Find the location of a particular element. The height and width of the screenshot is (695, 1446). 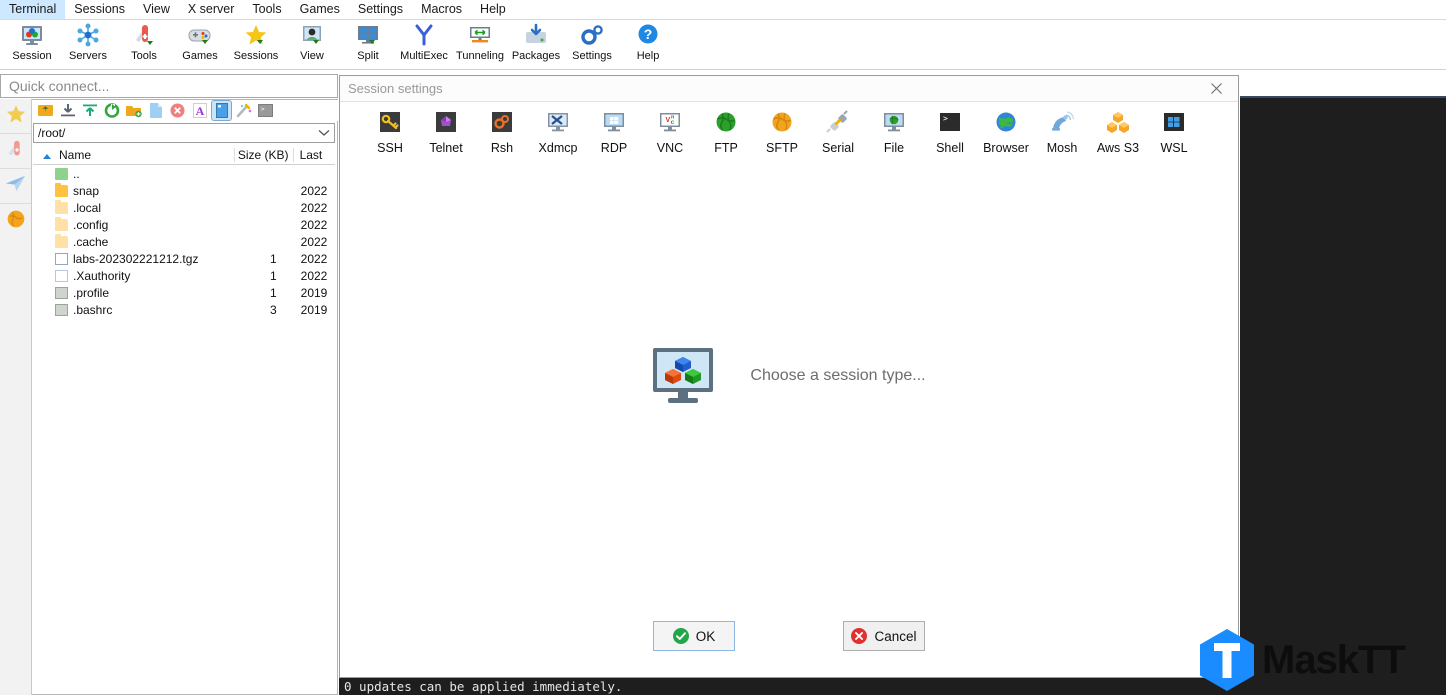

sort-ascending-icon is located at coordinates (47, 156).